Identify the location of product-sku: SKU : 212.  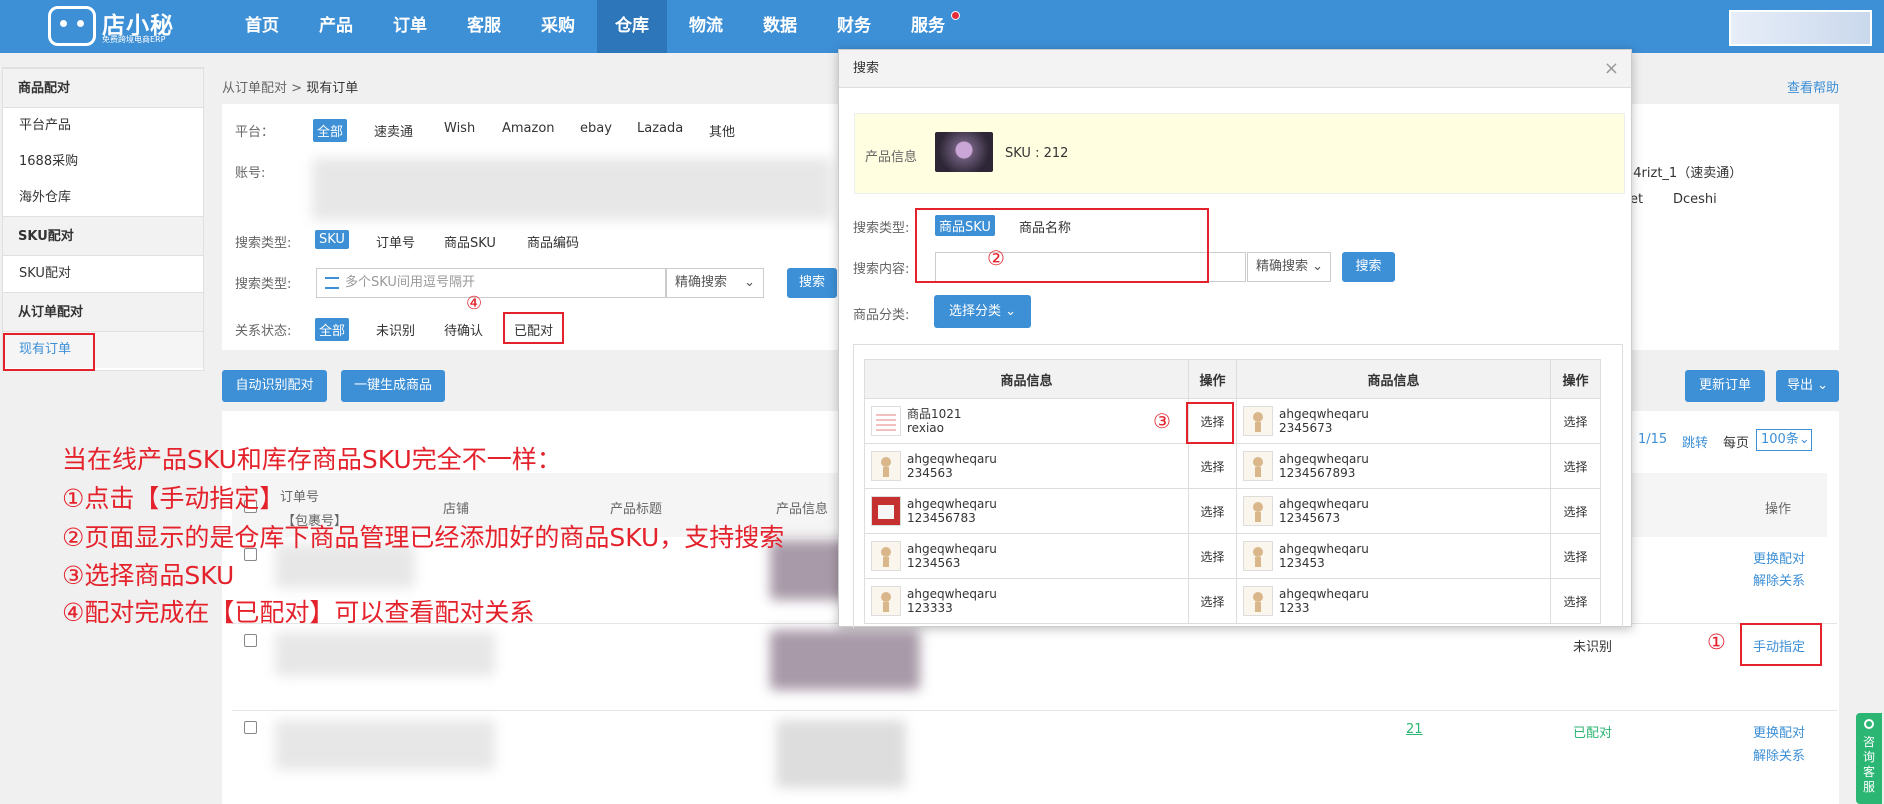
(1037, 153).